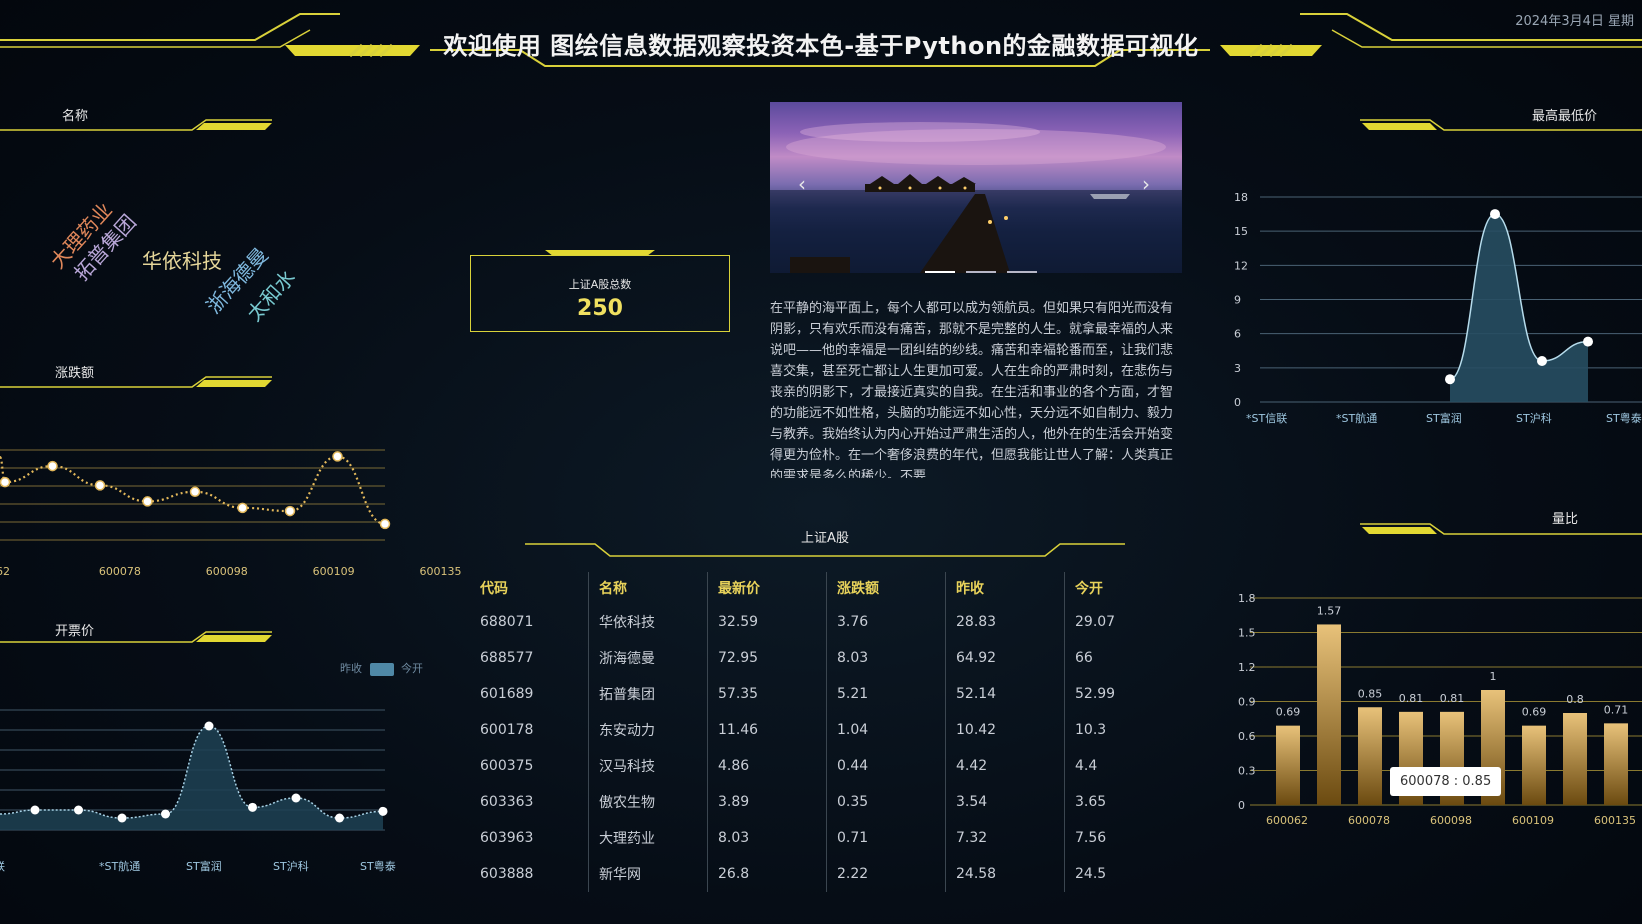 This screenshot has height=924, width=1642. I want to click on legend-prev-close: 昨收 今开, so click(381, 668).